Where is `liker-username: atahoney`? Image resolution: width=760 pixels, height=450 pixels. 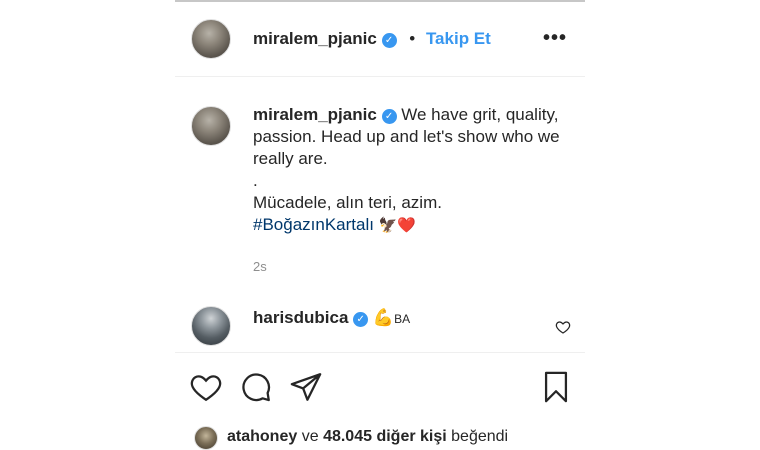
liker-username: atahoney is located at coordinates (262, 436).